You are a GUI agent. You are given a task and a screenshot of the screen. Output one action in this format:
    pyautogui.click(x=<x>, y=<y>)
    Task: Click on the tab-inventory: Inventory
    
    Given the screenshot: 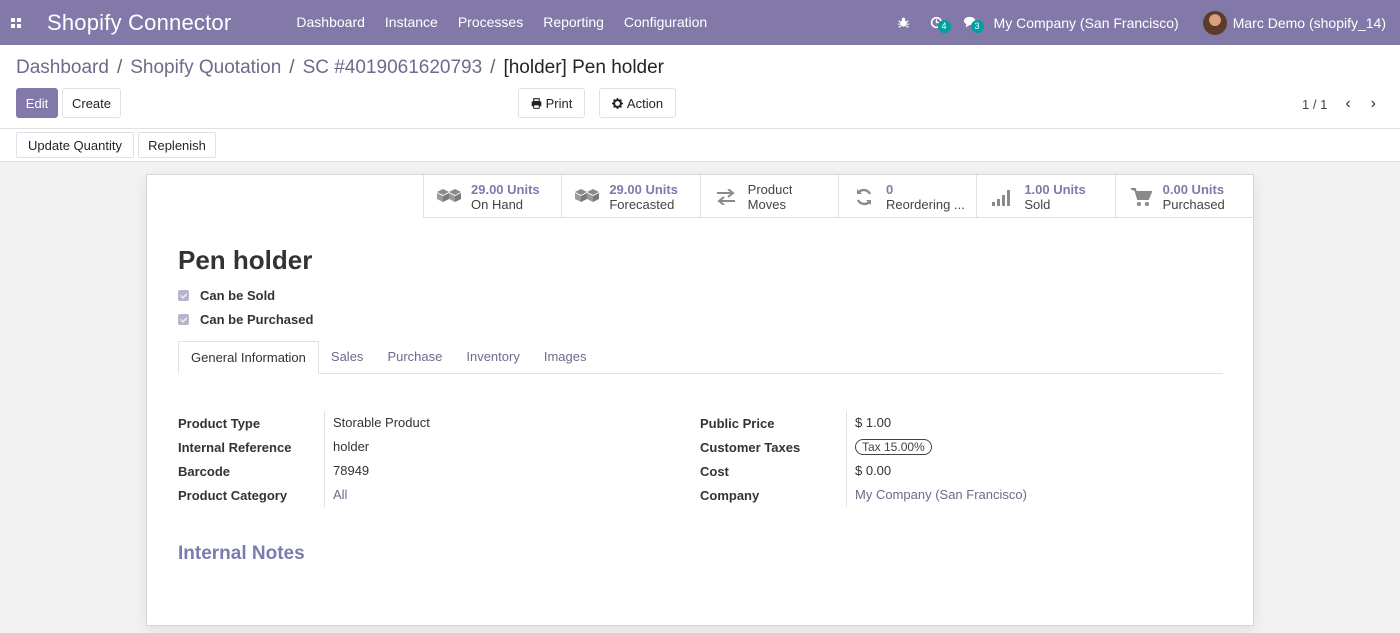 What is the action you would take?
    pyautogui.click(x=492, y=357)
    